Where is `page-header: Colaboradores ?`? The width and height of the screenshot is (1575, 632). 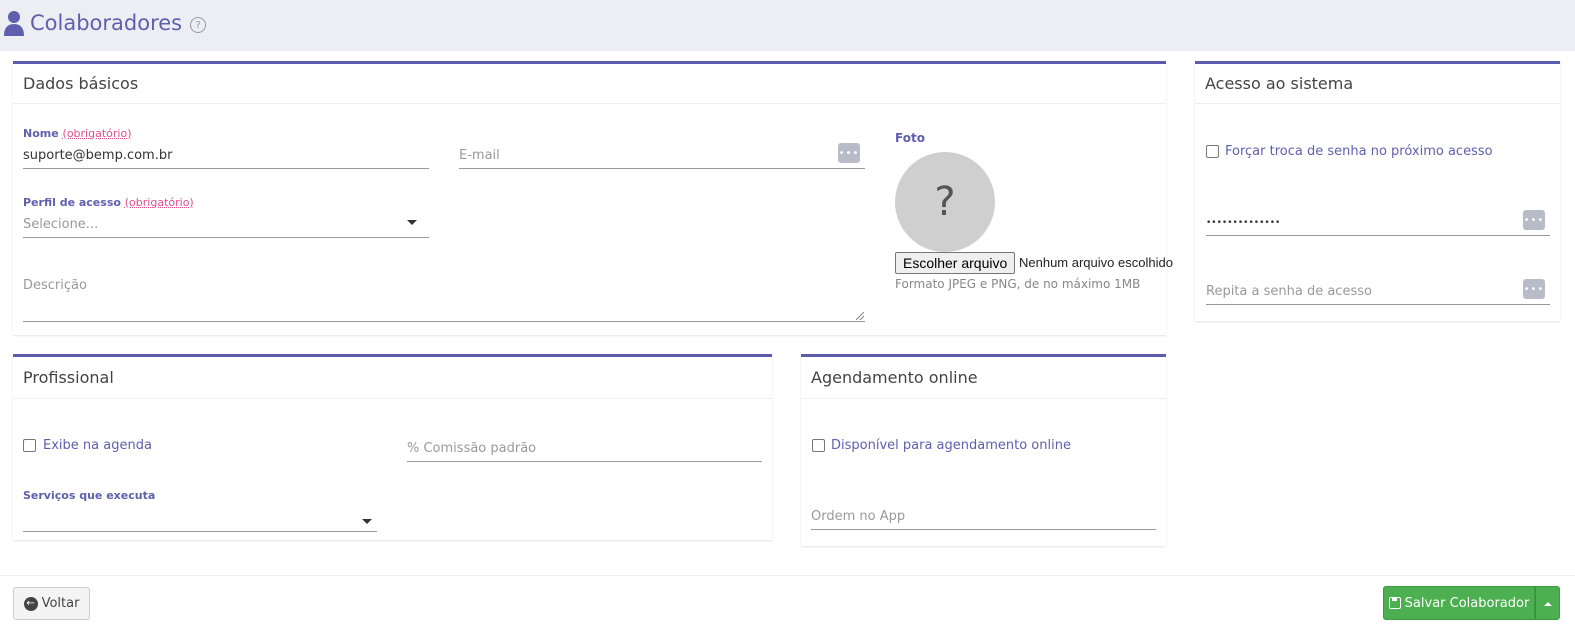 page-header: Colaboradores ? is located at coordinates (787, 25).